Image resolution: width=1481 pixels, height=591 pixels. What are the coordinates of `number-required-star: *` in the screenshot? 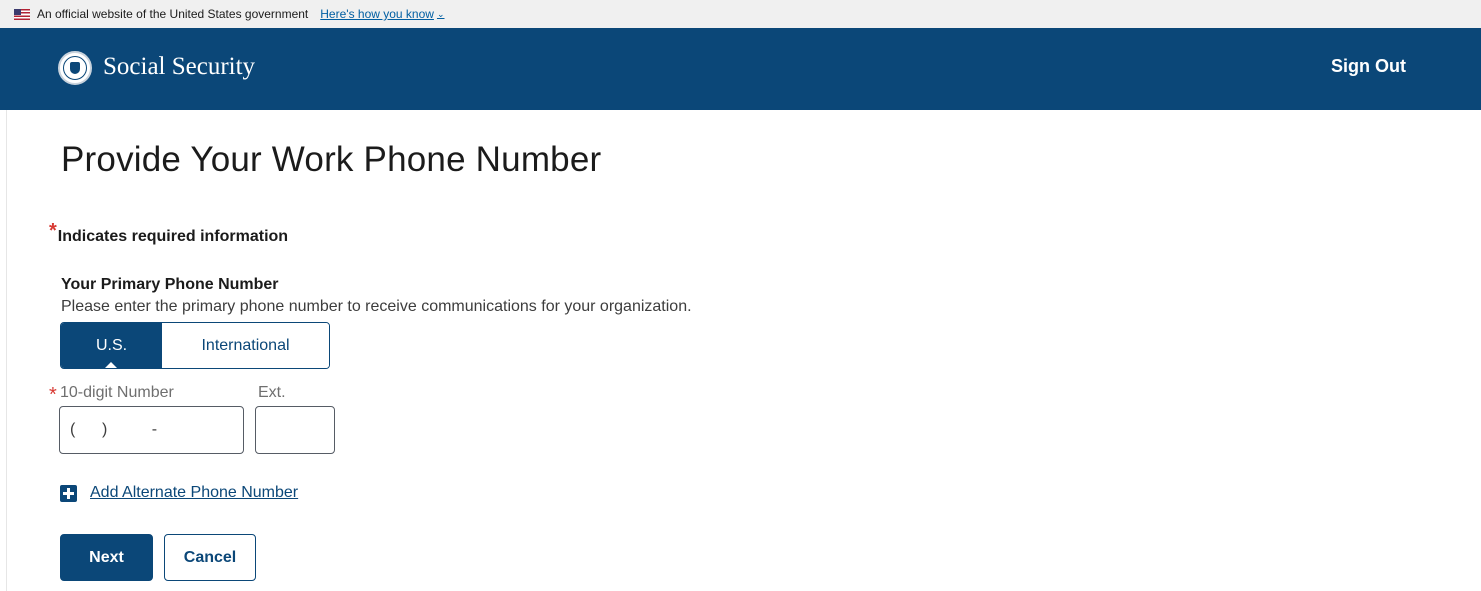 It's located at (53, 395).